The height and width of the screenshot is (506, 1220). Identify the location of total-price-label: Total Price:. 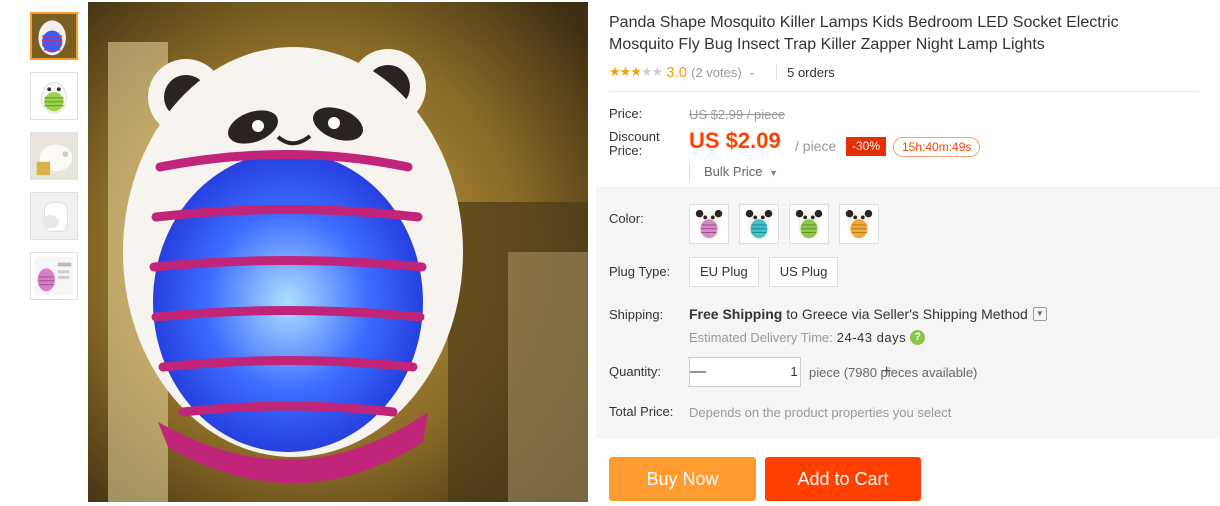
(641, 411).